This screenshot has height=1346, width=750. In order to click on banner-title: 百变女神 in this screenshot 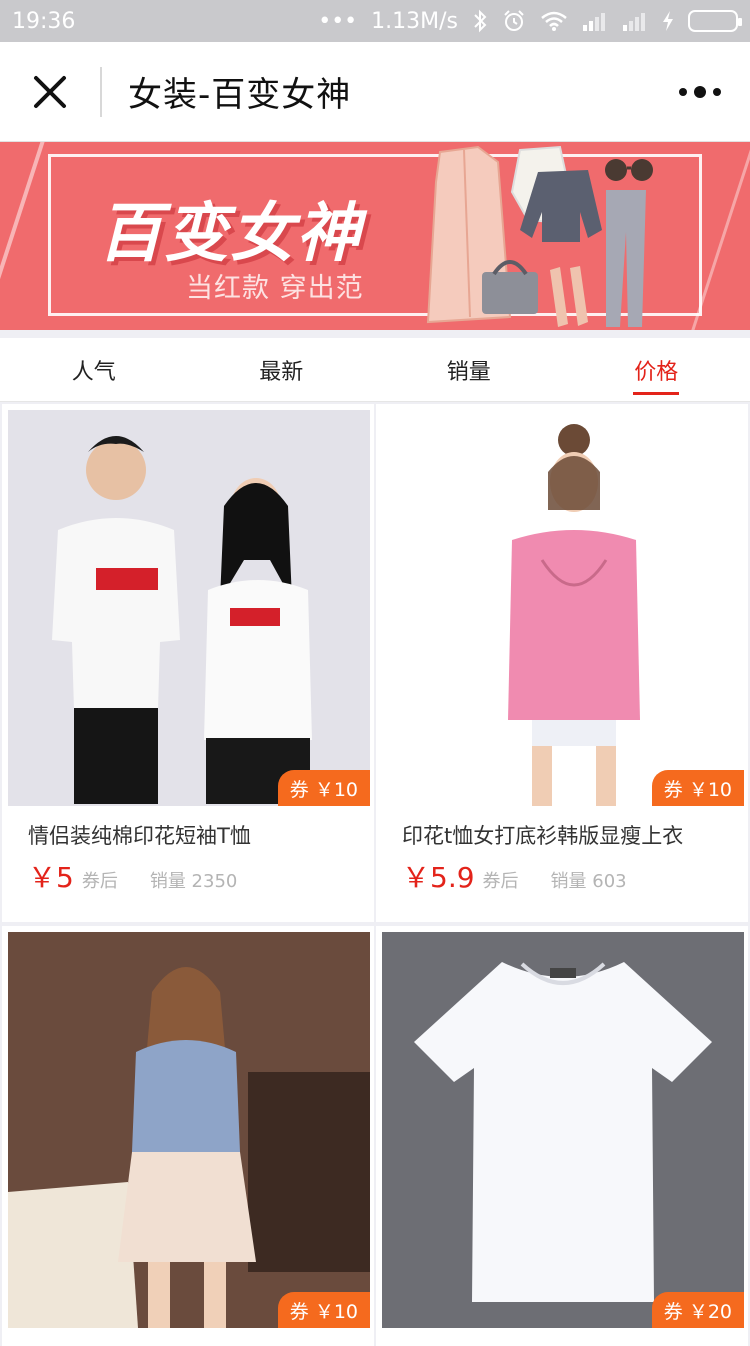, I will do `click(230, 228)`.